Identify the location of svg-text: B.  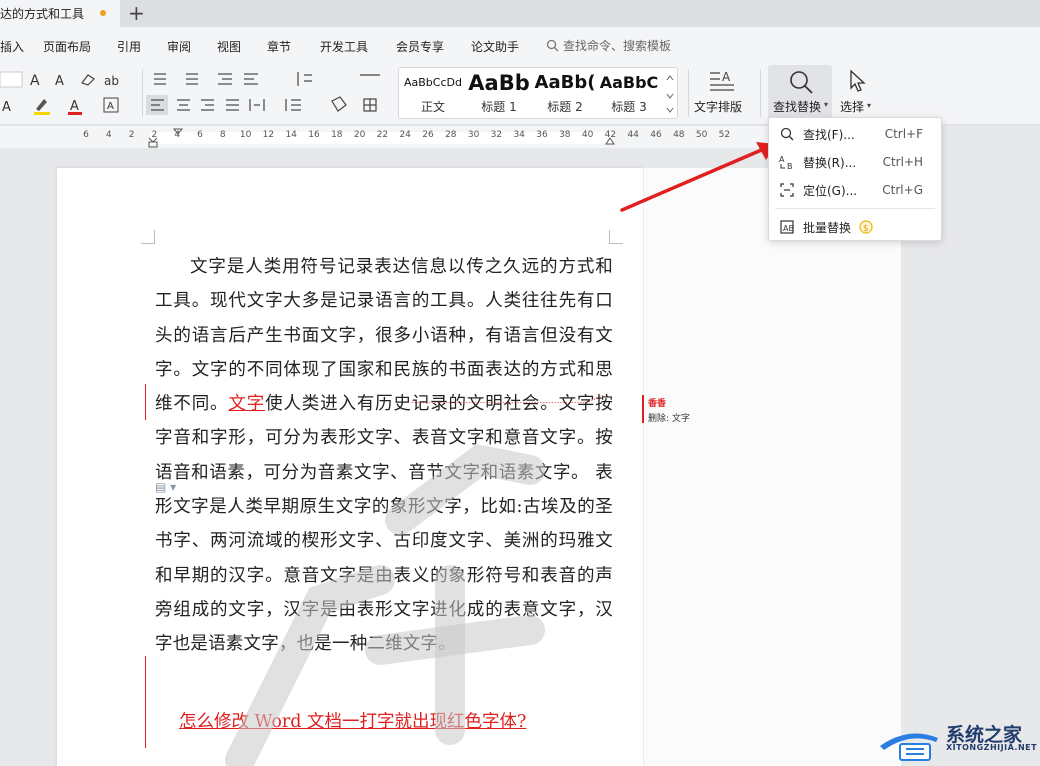
(790, 166).